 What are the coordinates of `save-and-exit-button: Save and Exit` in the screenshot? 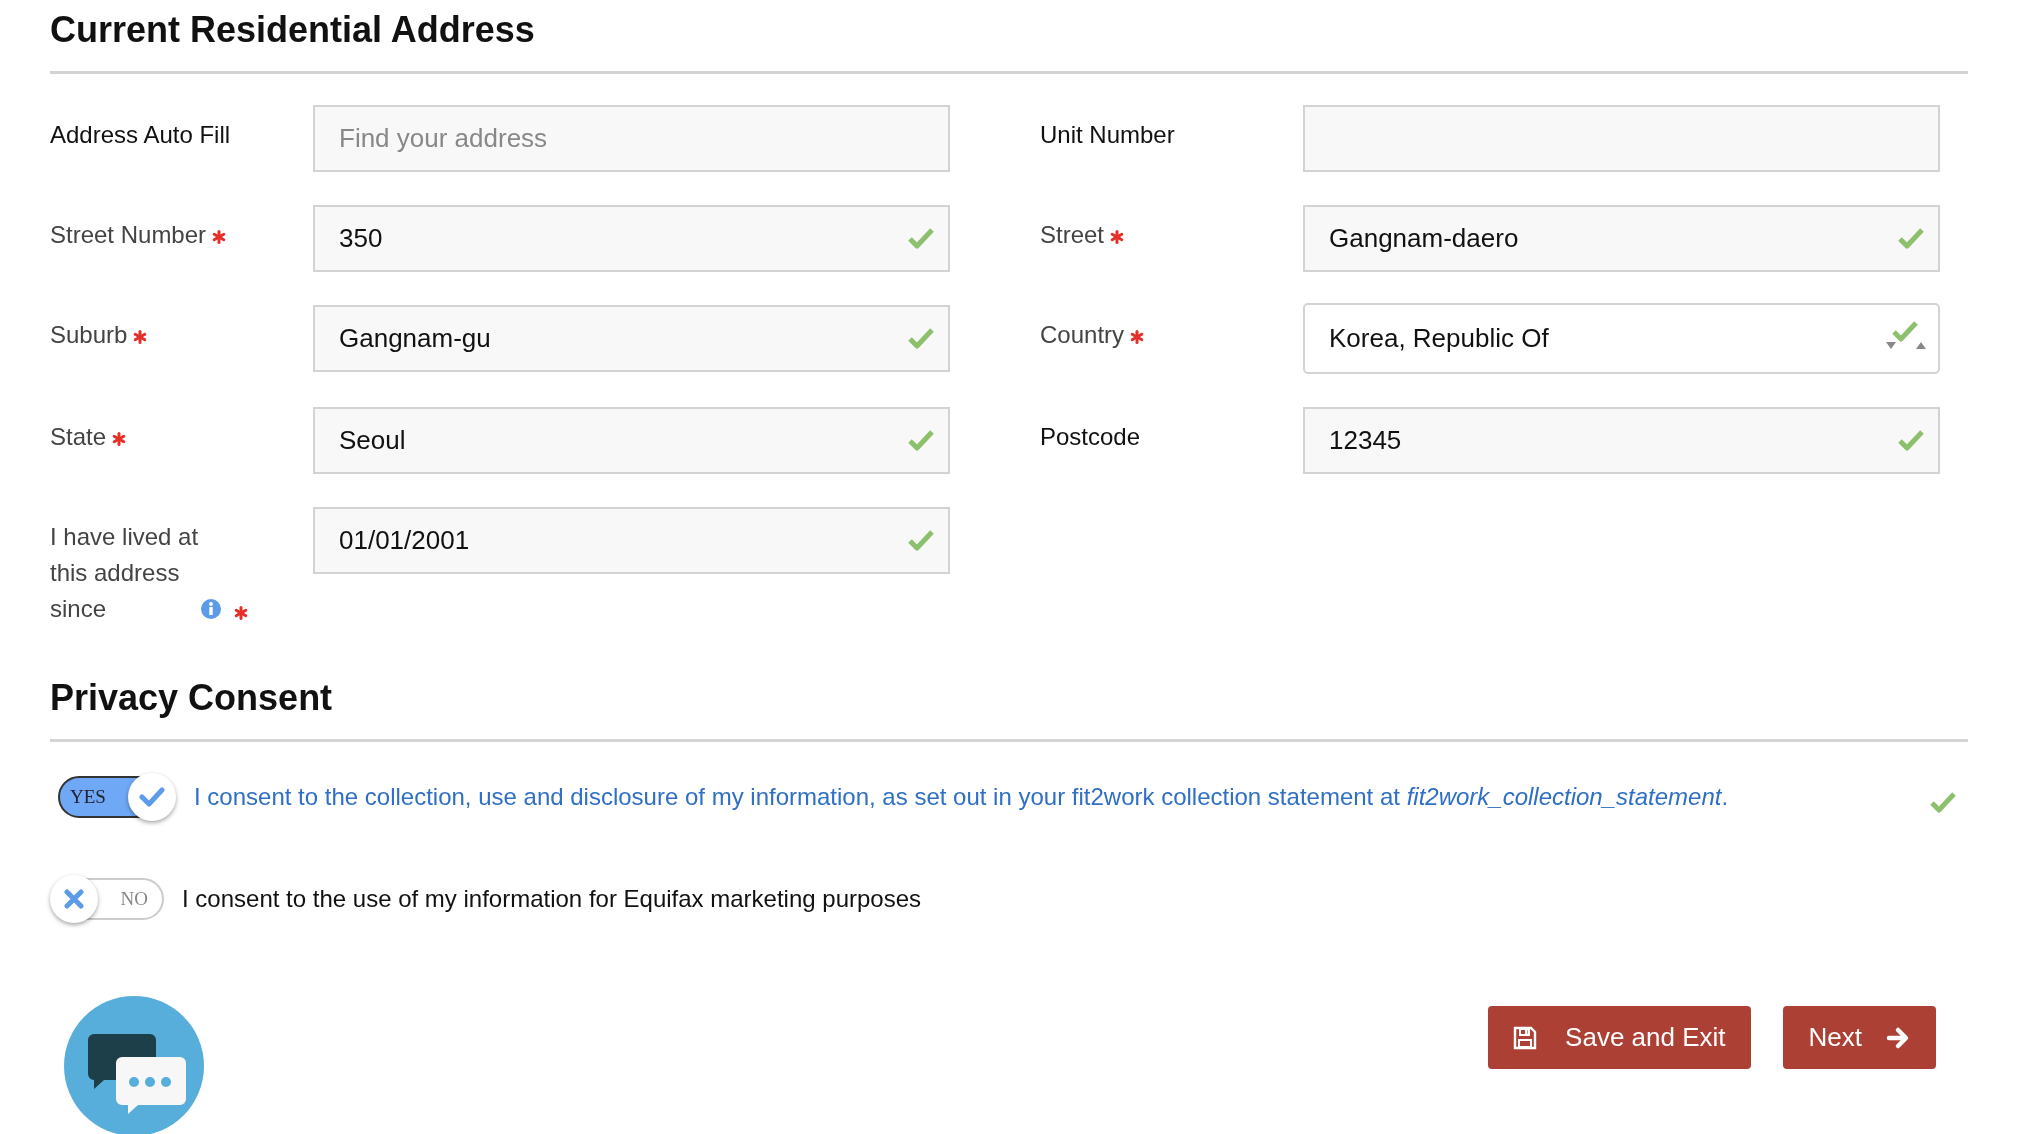 It's located at (1619, 1037).